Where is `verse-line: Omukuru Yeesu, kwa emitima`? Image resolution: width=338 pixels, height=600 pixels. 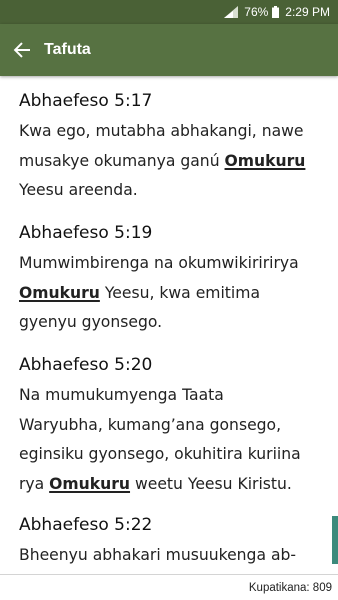
verse-line: Omukuru Yeesu, kwa emitima is located at coordinates (139, 292).